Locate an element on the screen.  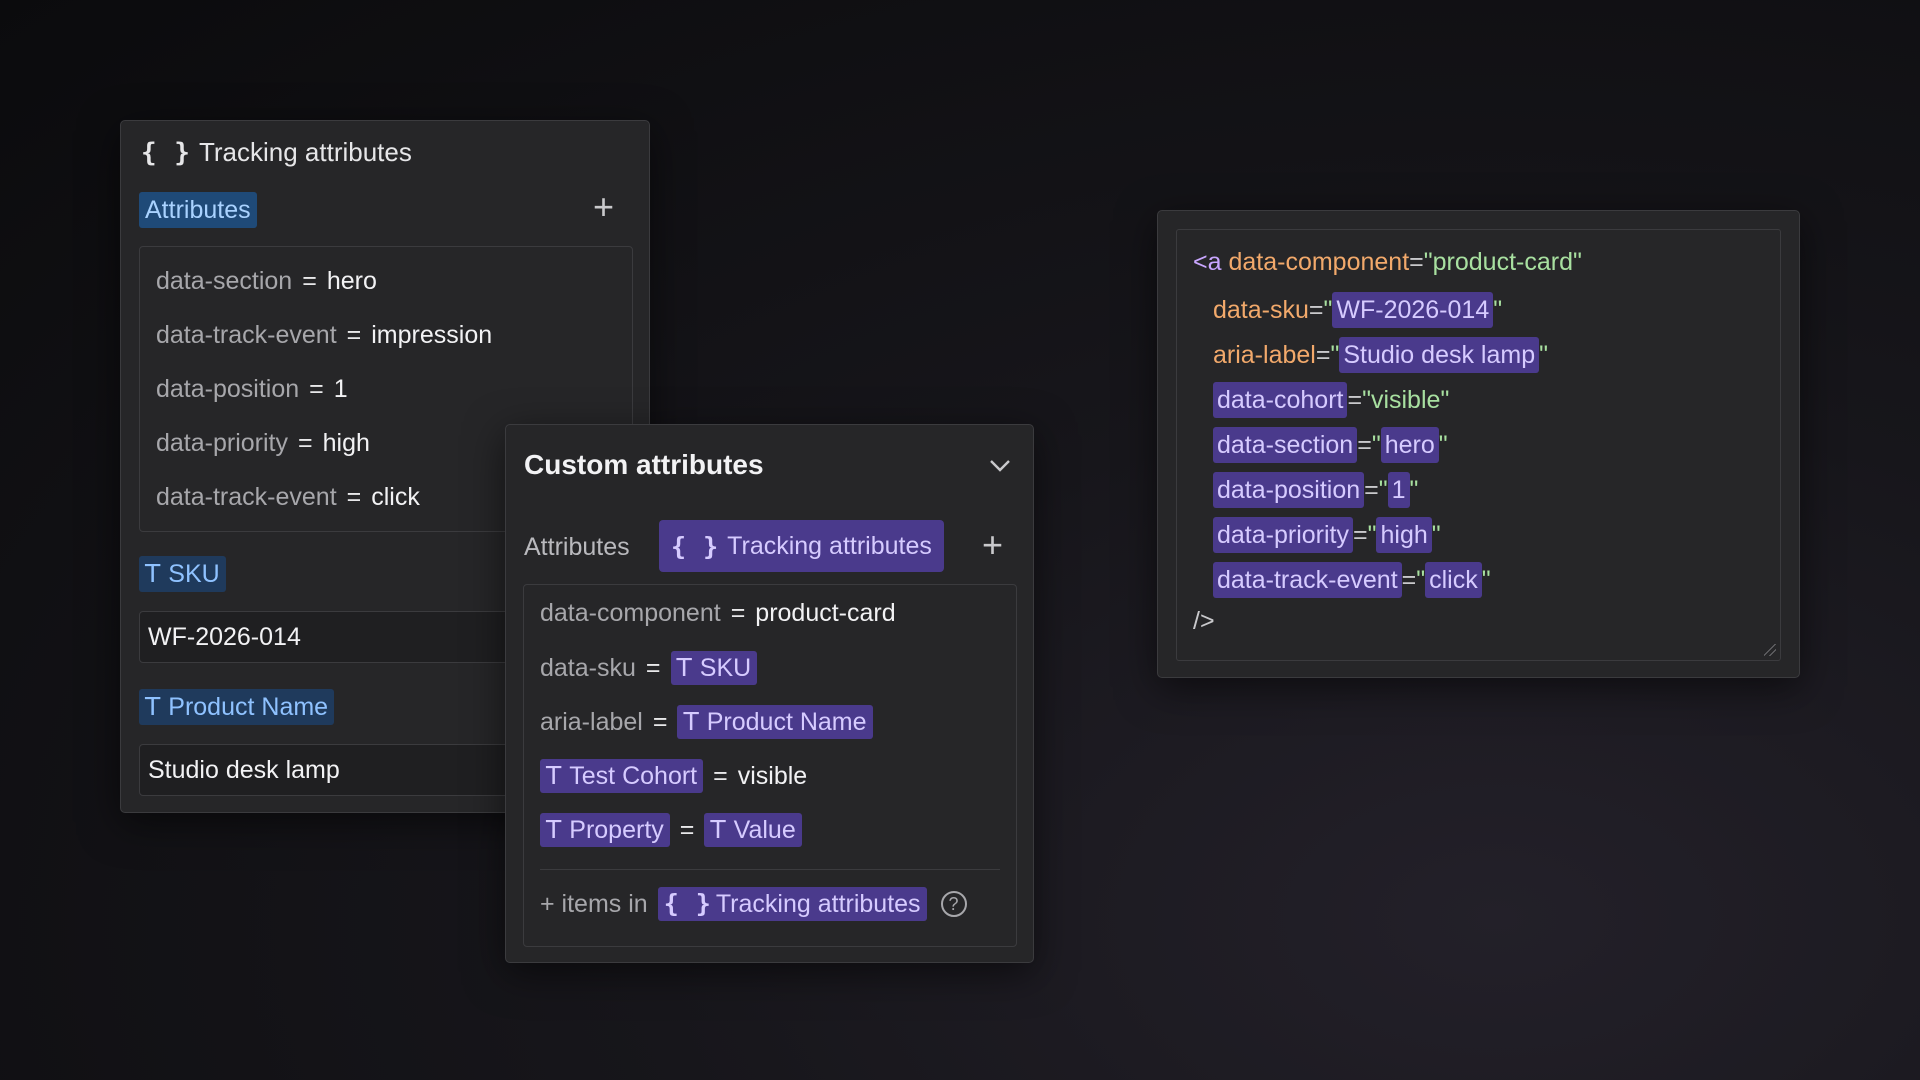
value-chip: T Value is located at coordinates (753, 830).